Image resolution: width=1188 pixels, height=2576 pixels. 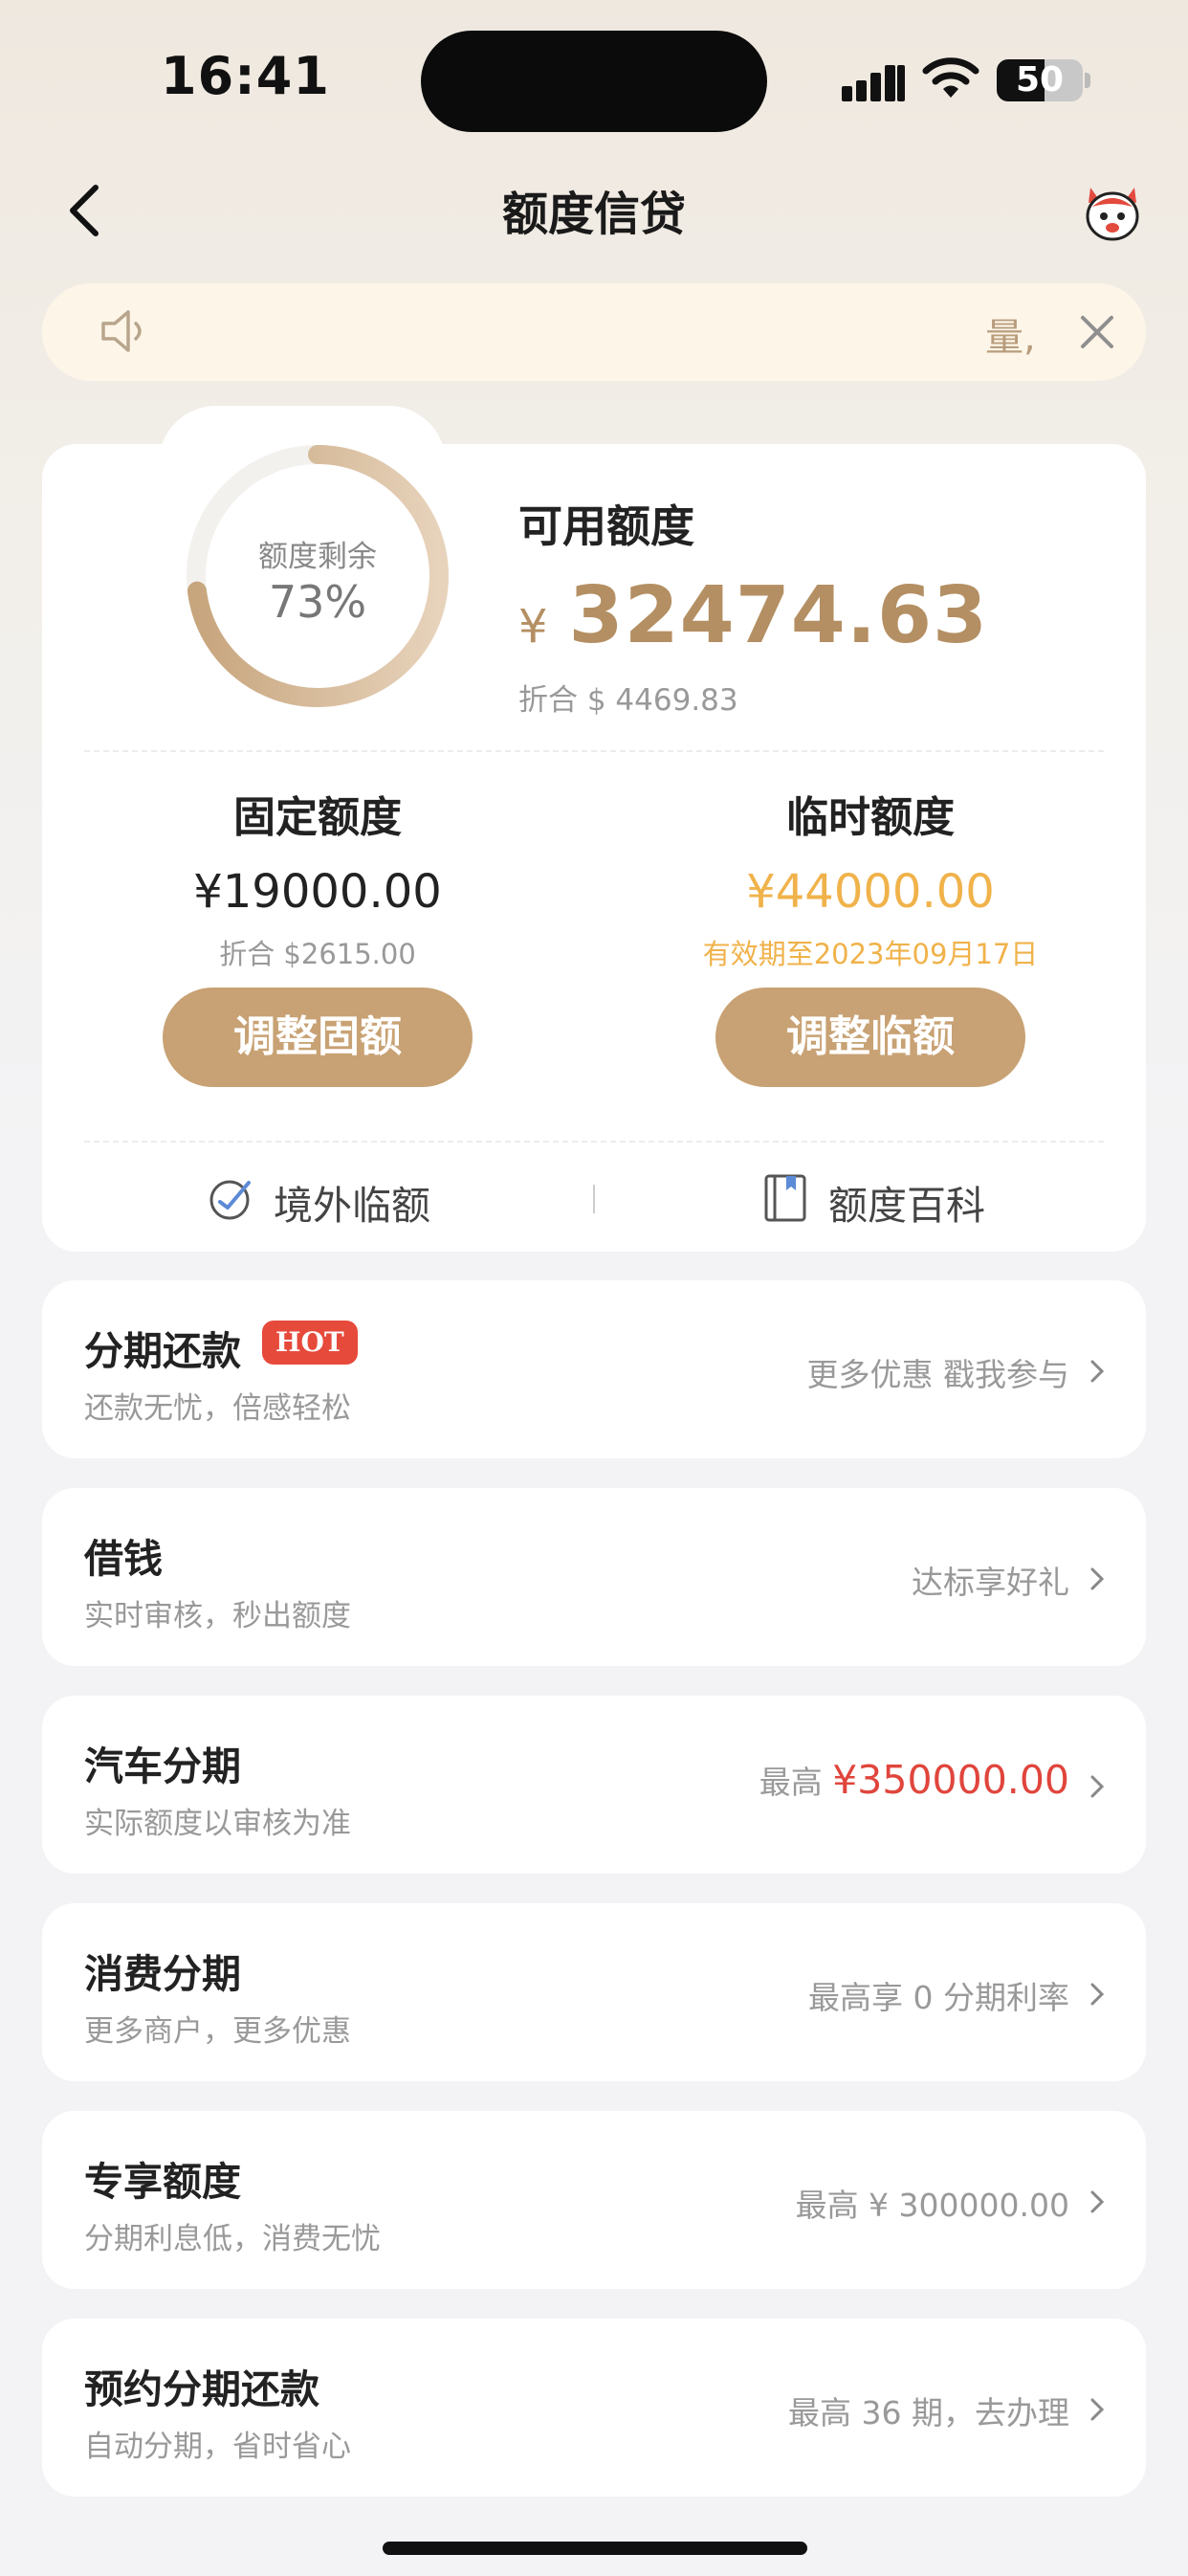 What do you see at coordinates (352, 1206) in the screenshot?
I see `overseas-link-label: 境外临额` at bounding box center [352, 1206].